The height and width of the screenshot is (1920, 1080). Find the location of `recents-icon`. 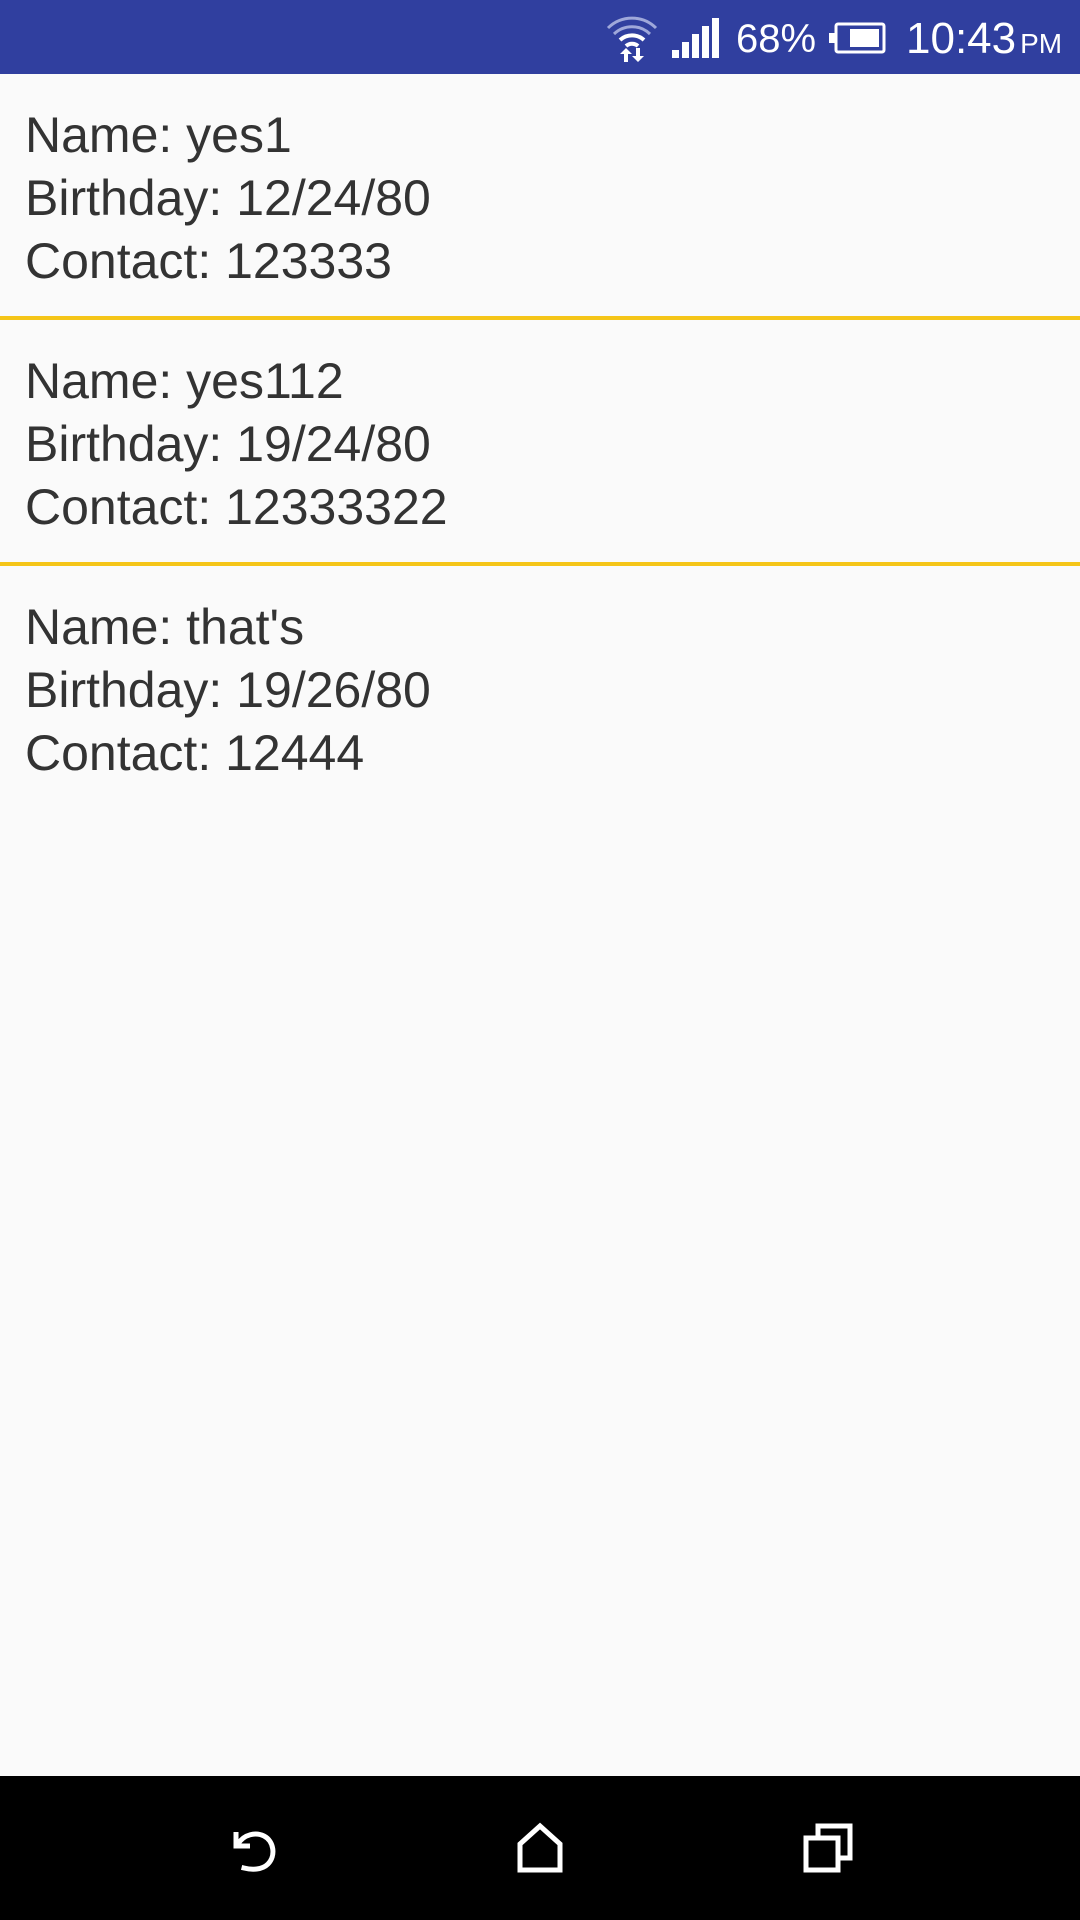

recents-icon is located at coordinates (828, 1848).